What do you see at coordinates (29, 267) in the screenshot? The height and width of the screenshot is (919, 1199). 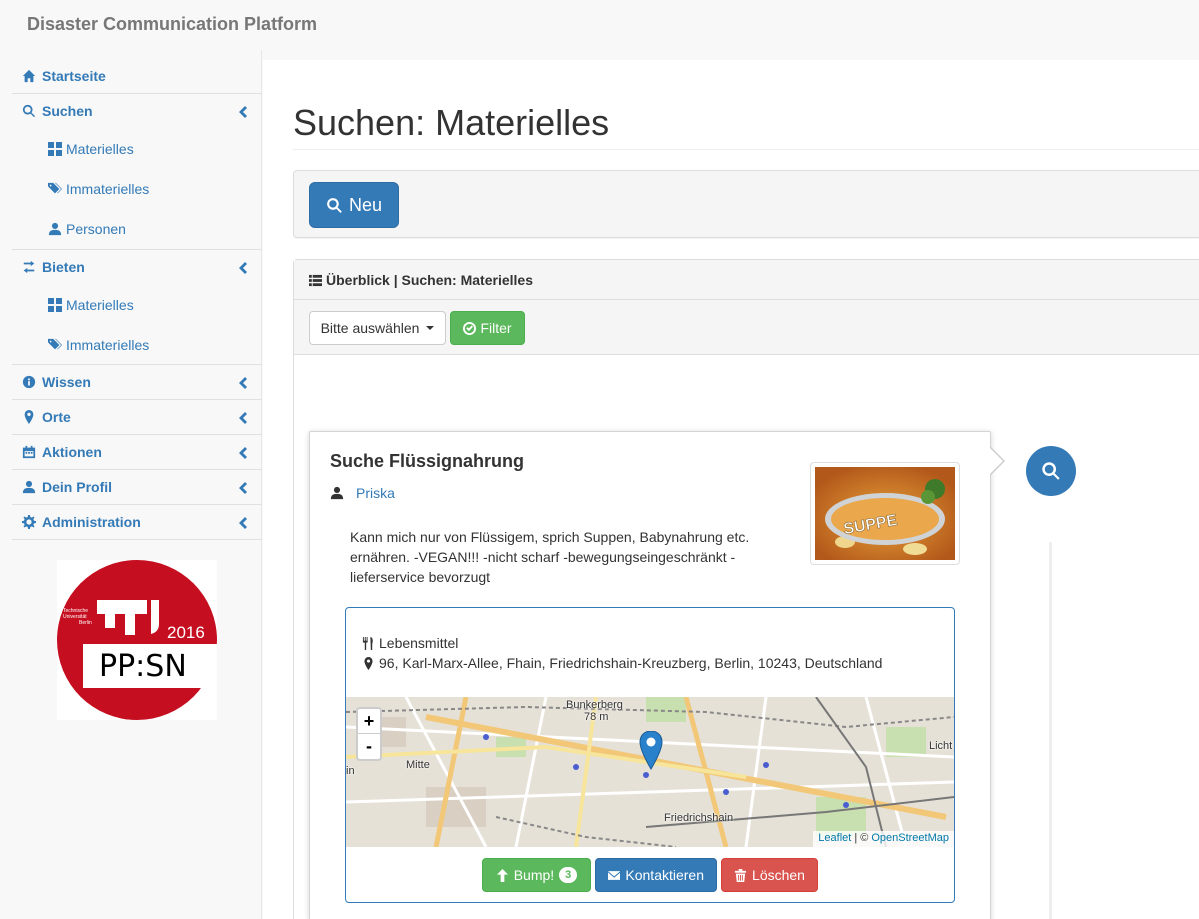 I see `transfer-icon` at bounding box center [29, 267].